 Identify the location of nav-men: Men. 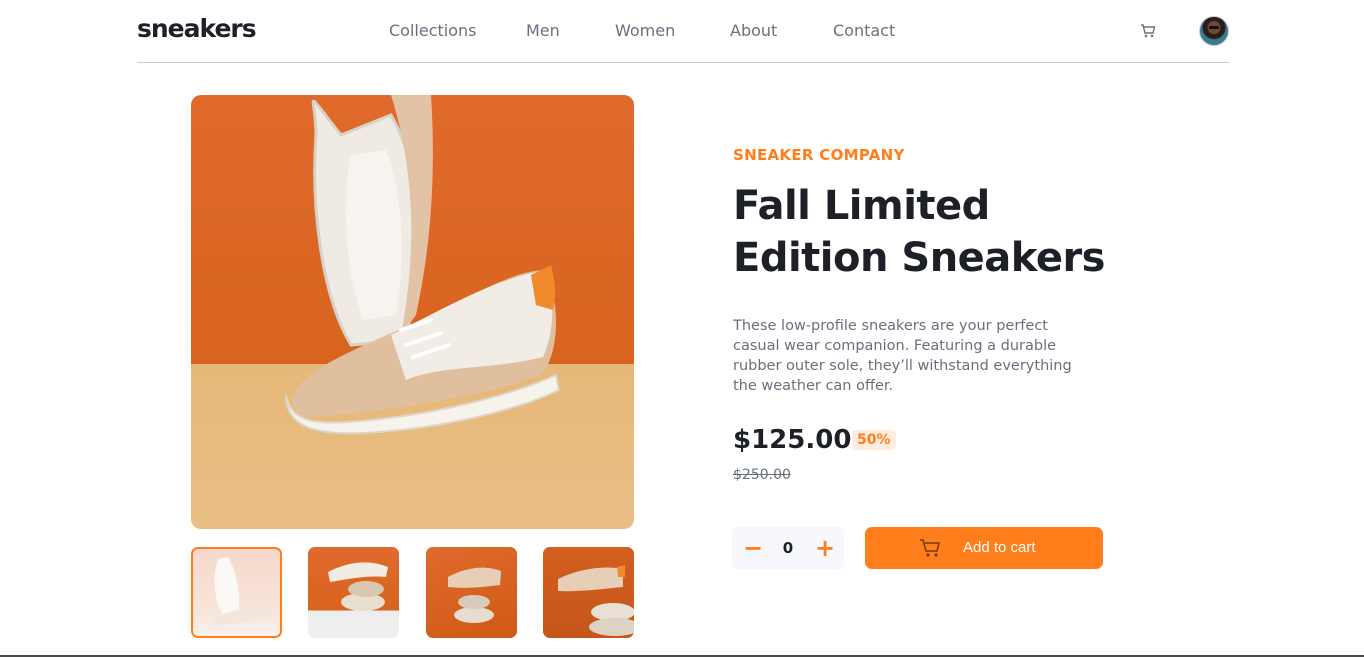
(543, 30).